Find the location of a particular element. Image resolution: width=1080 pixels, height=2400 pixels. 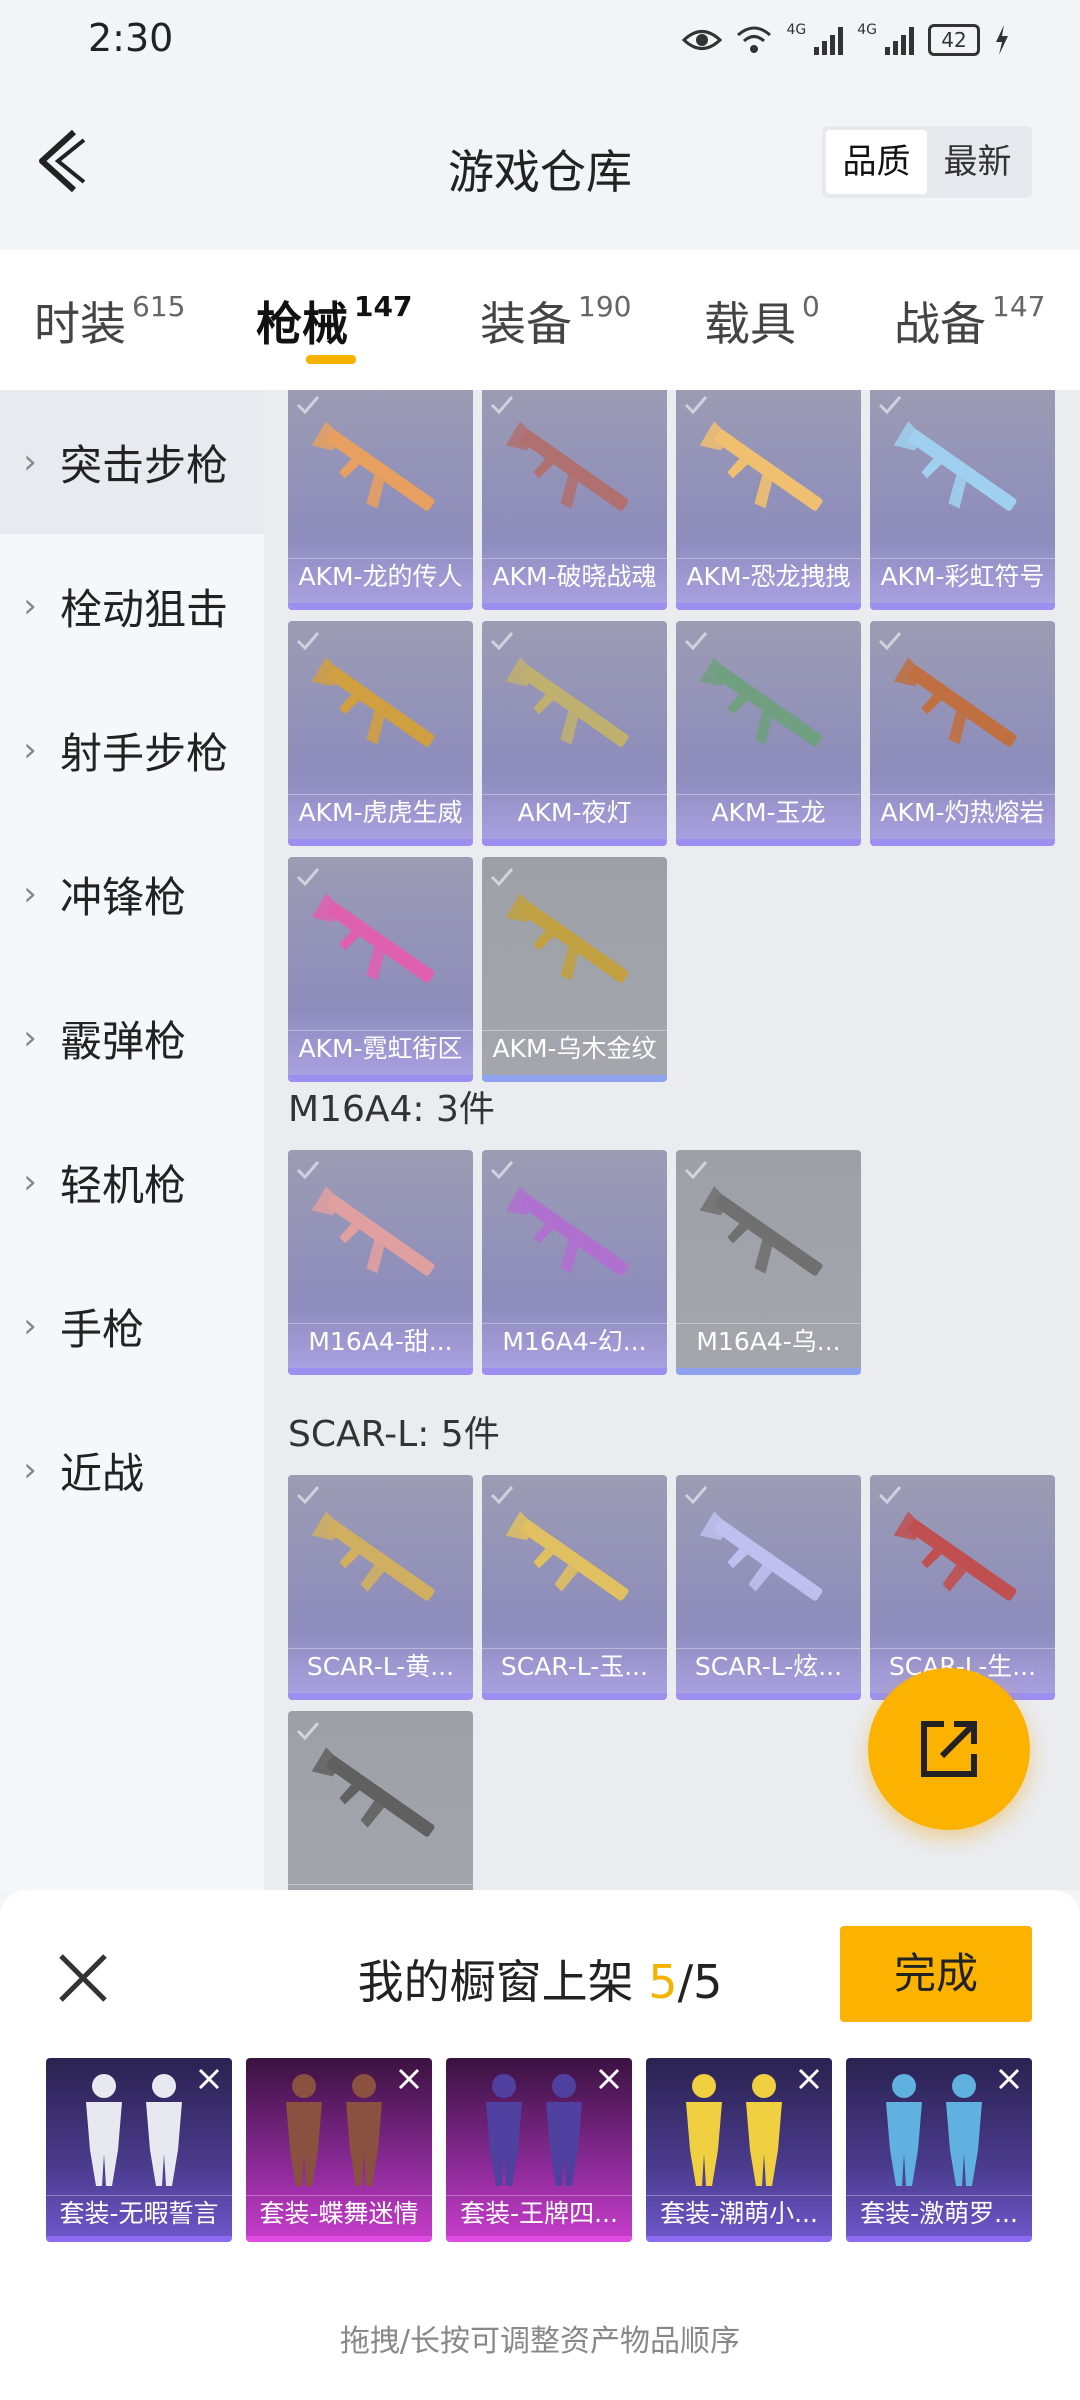

category-tabs: 时装 615 枪械 147 装备 190 载具 0 战备 147 is located at coordinates (540, 320).